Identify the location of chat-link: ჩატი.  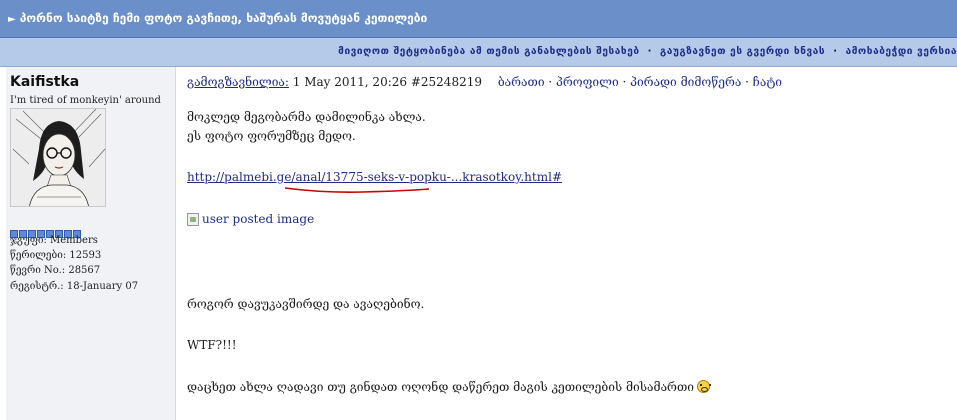
(767, 82).